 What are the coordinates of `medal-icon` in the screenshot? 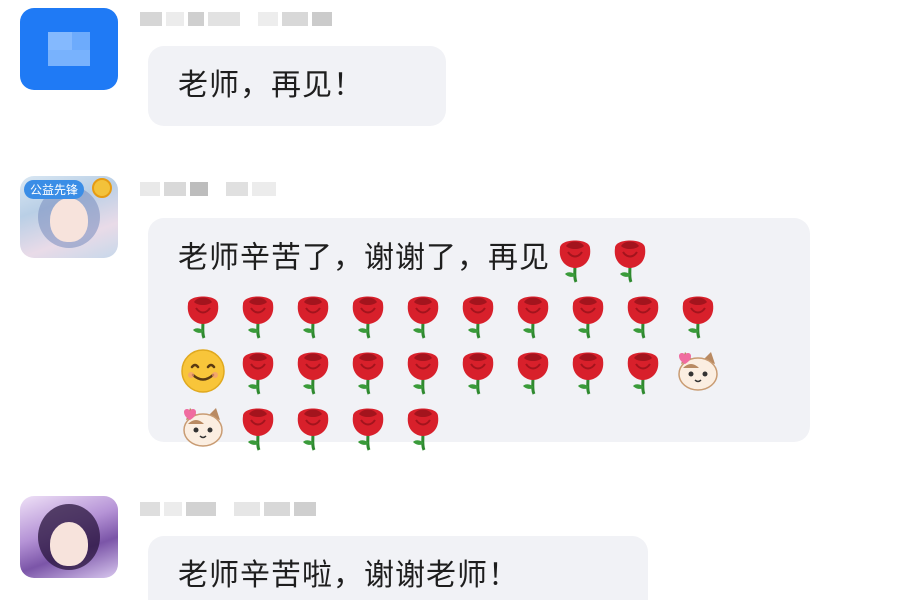 It's located at (102, 188).